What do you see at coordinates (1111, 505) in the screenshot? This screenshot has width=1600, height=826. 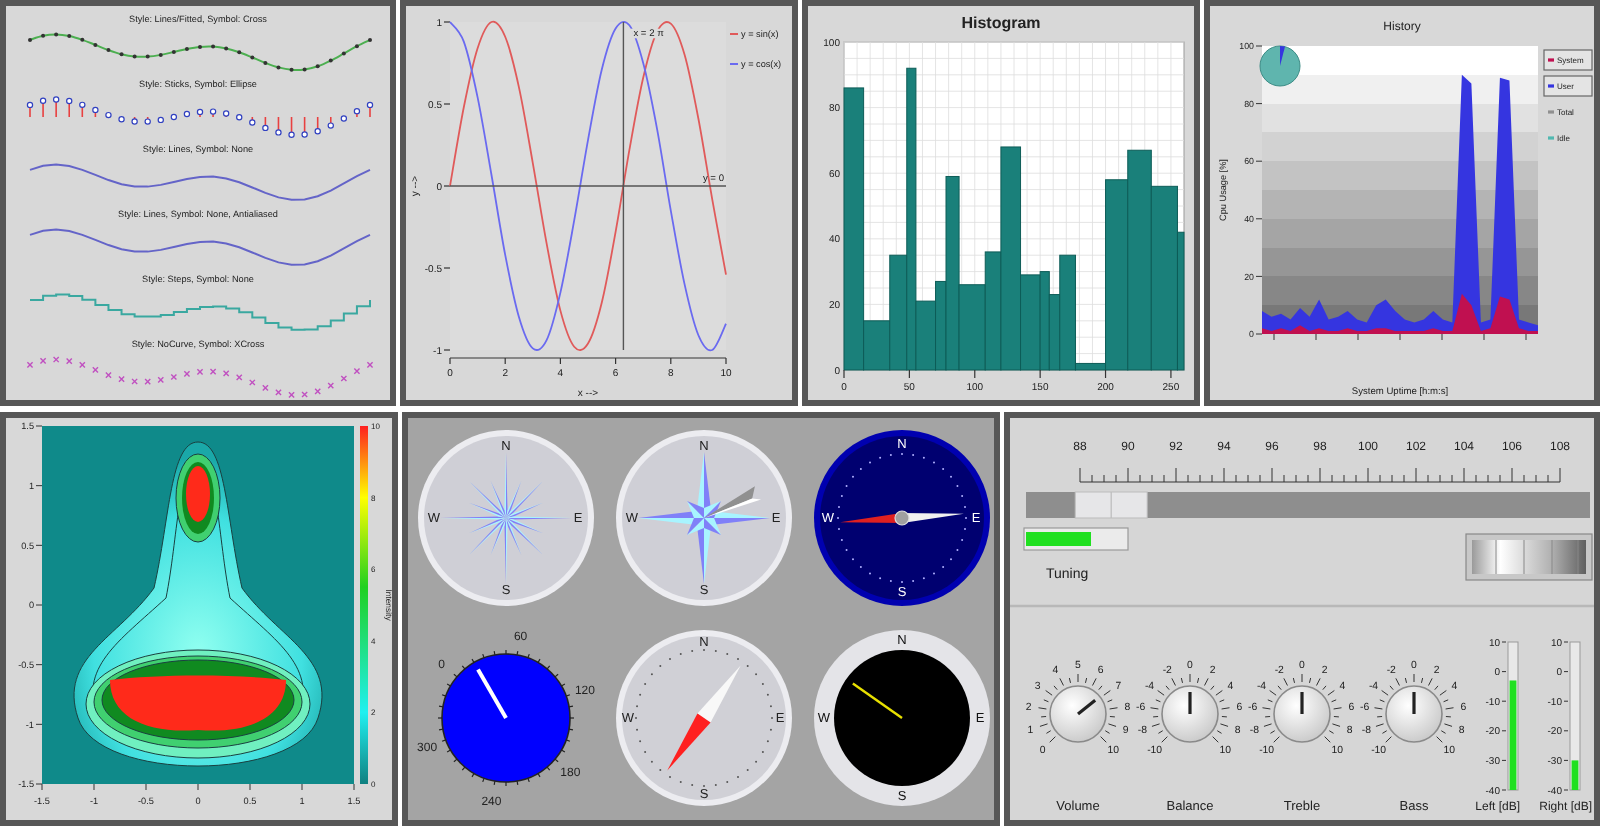 I see `slider-thumb` at bounding box center [1111, 505].